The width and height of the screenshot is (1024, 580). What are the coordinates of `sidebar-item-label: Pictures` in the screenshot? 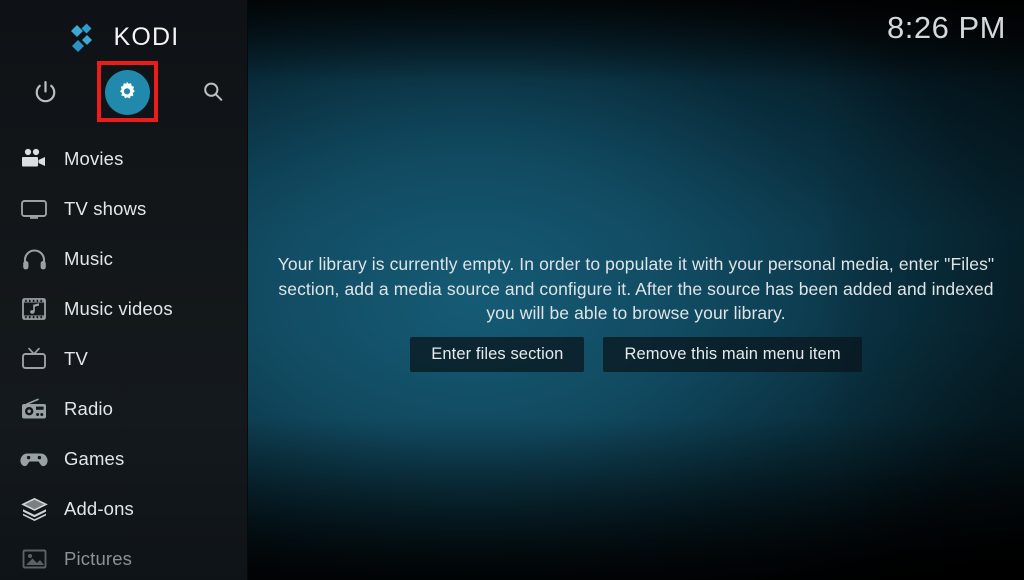 It's located at (98, 558).